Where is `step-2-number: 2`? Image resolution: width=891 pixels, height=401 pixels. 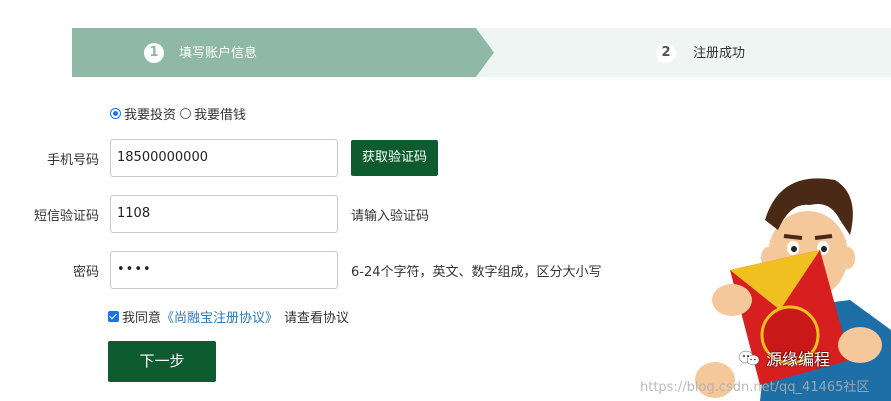
step-2-number: 2 is located at coordinates (666, 53).